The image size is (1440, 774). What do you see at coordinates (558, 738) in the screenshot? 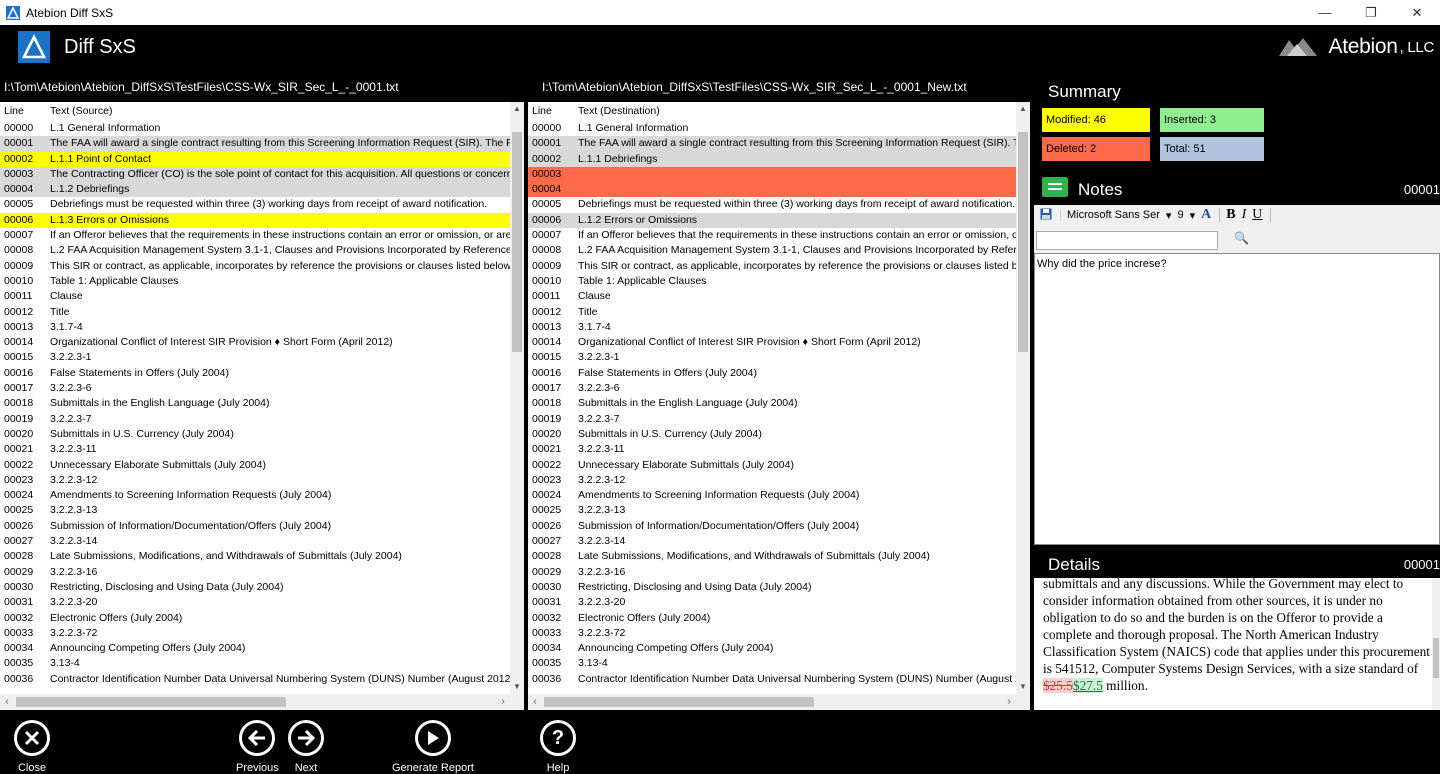
I see `help-icon: ?` at bounding box center [558, 738].